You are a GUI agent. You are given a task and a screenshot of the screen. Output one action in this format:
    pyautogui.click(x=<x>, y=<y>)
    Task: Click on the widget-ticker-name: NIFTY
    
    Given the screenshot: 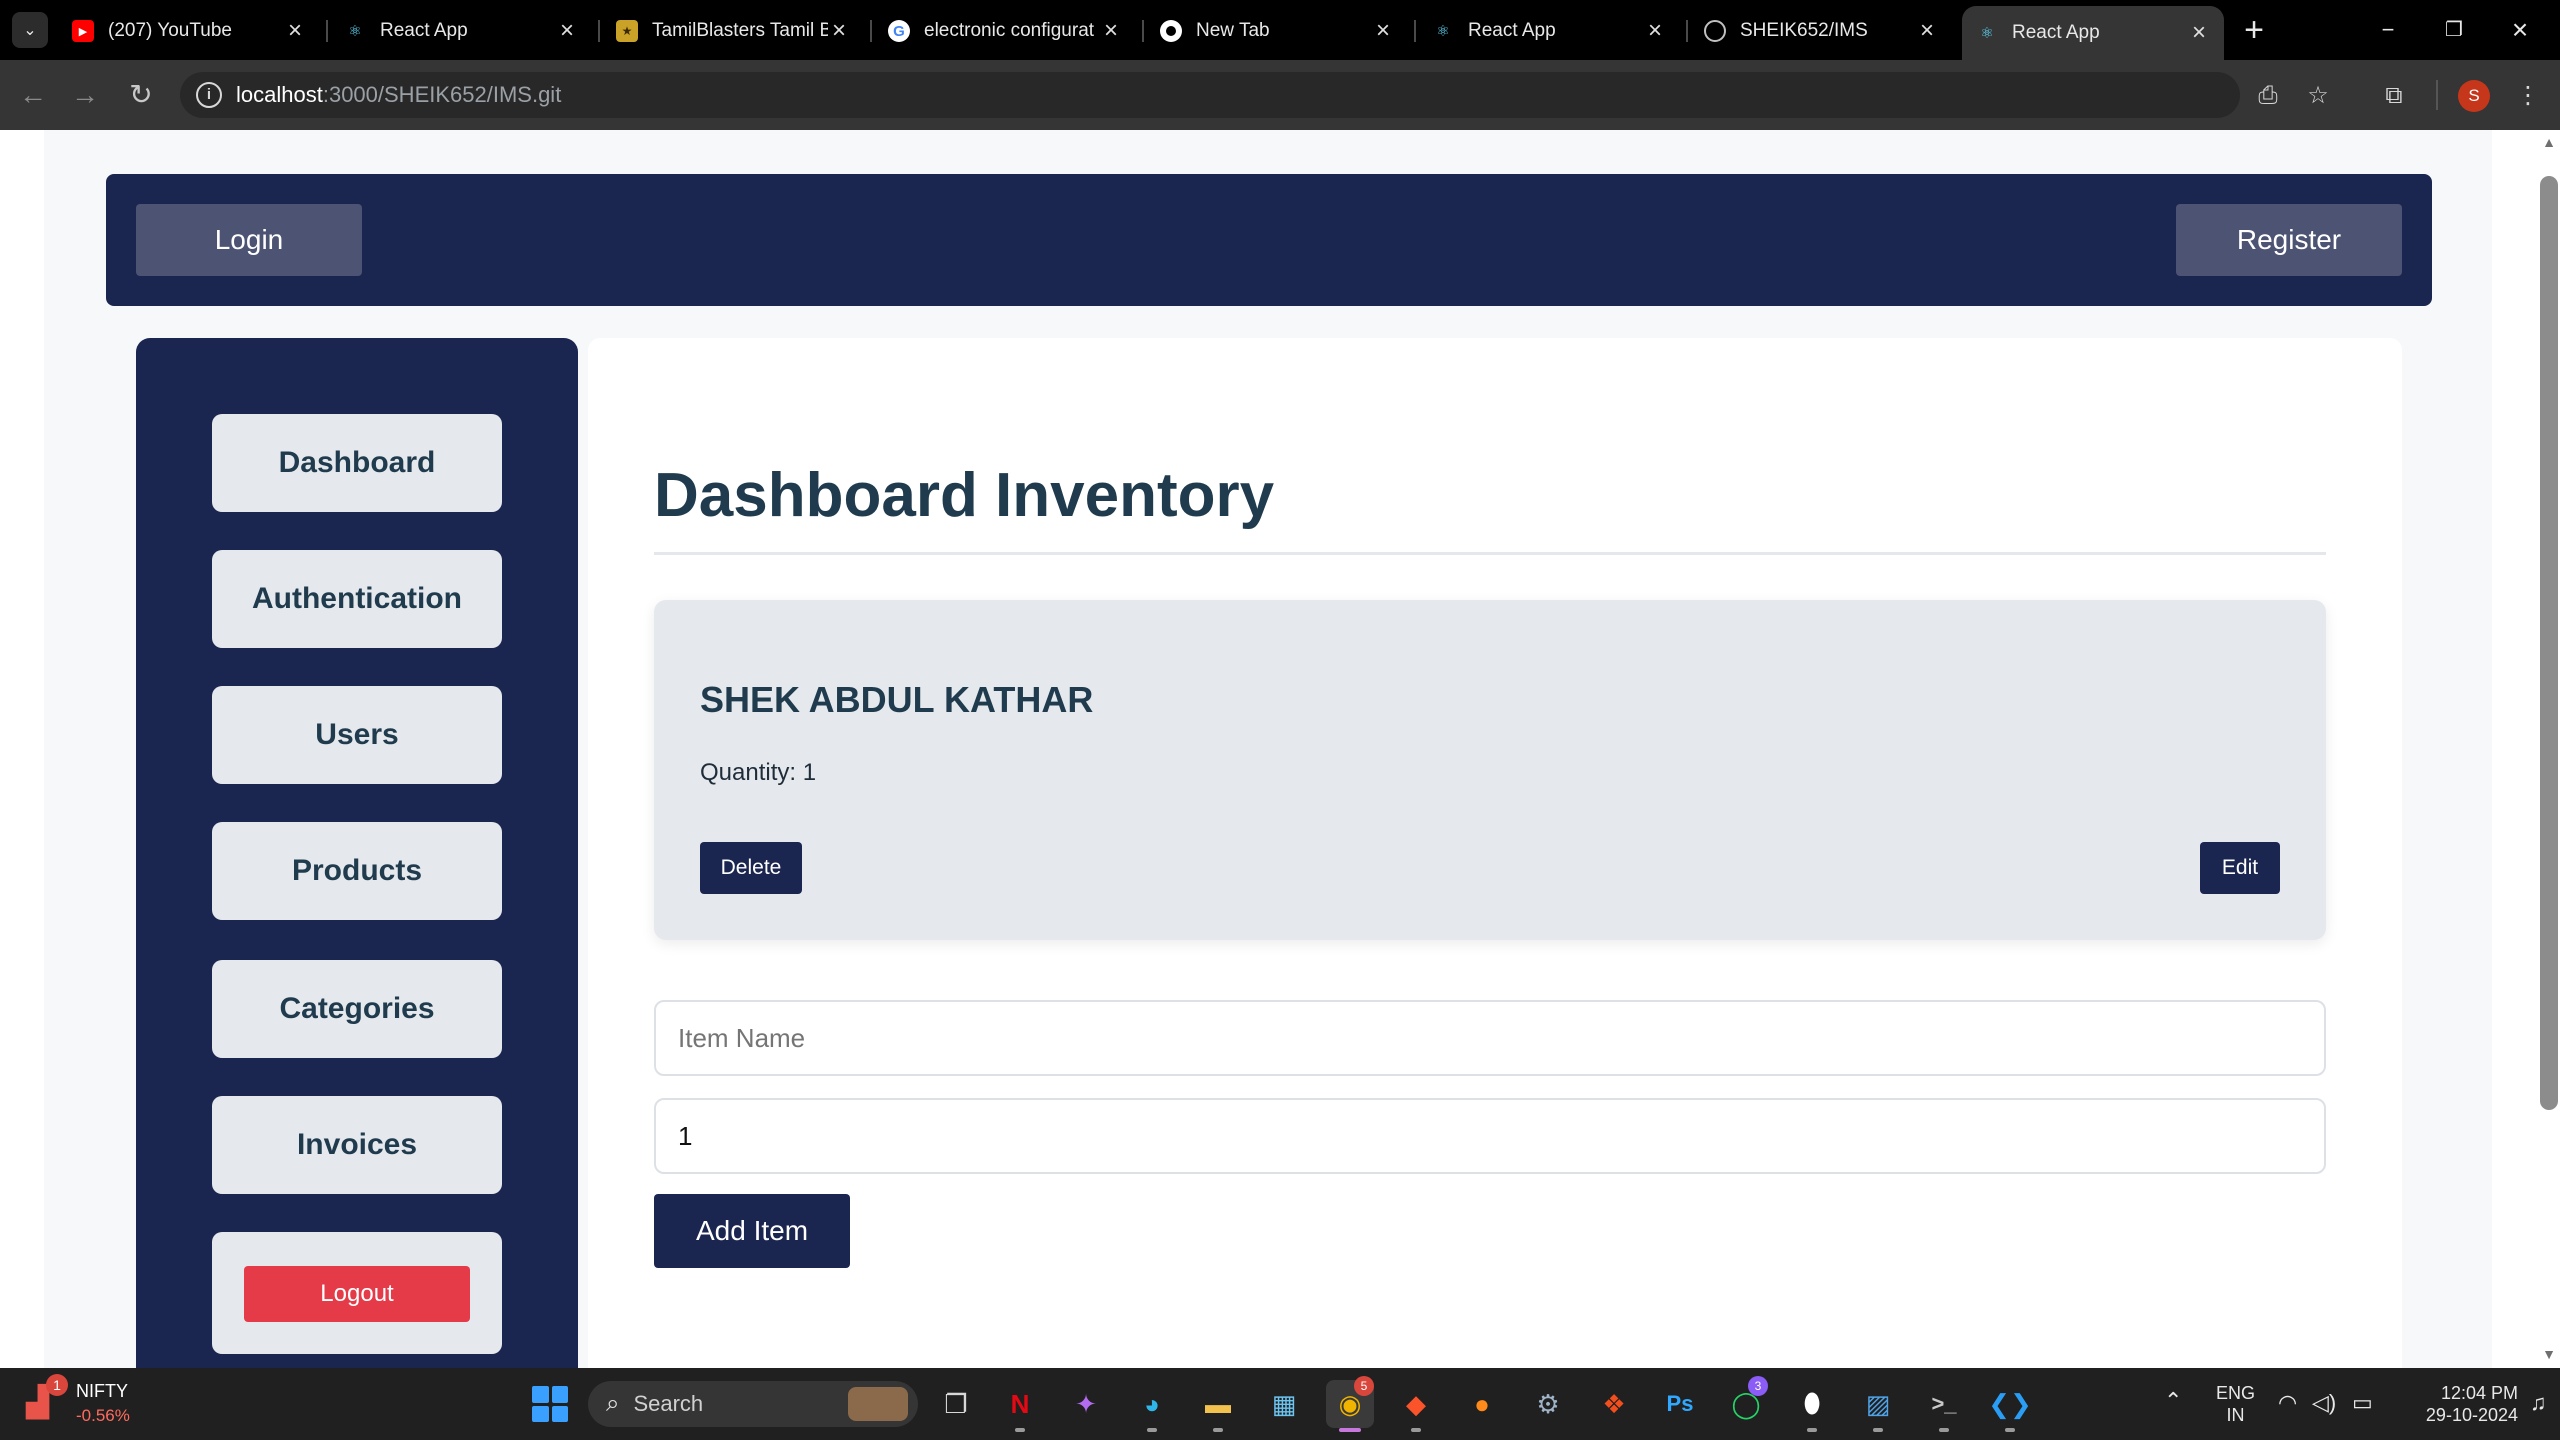 What is the action you would take?
    pyautogui.click(x=102, y=1391)
    